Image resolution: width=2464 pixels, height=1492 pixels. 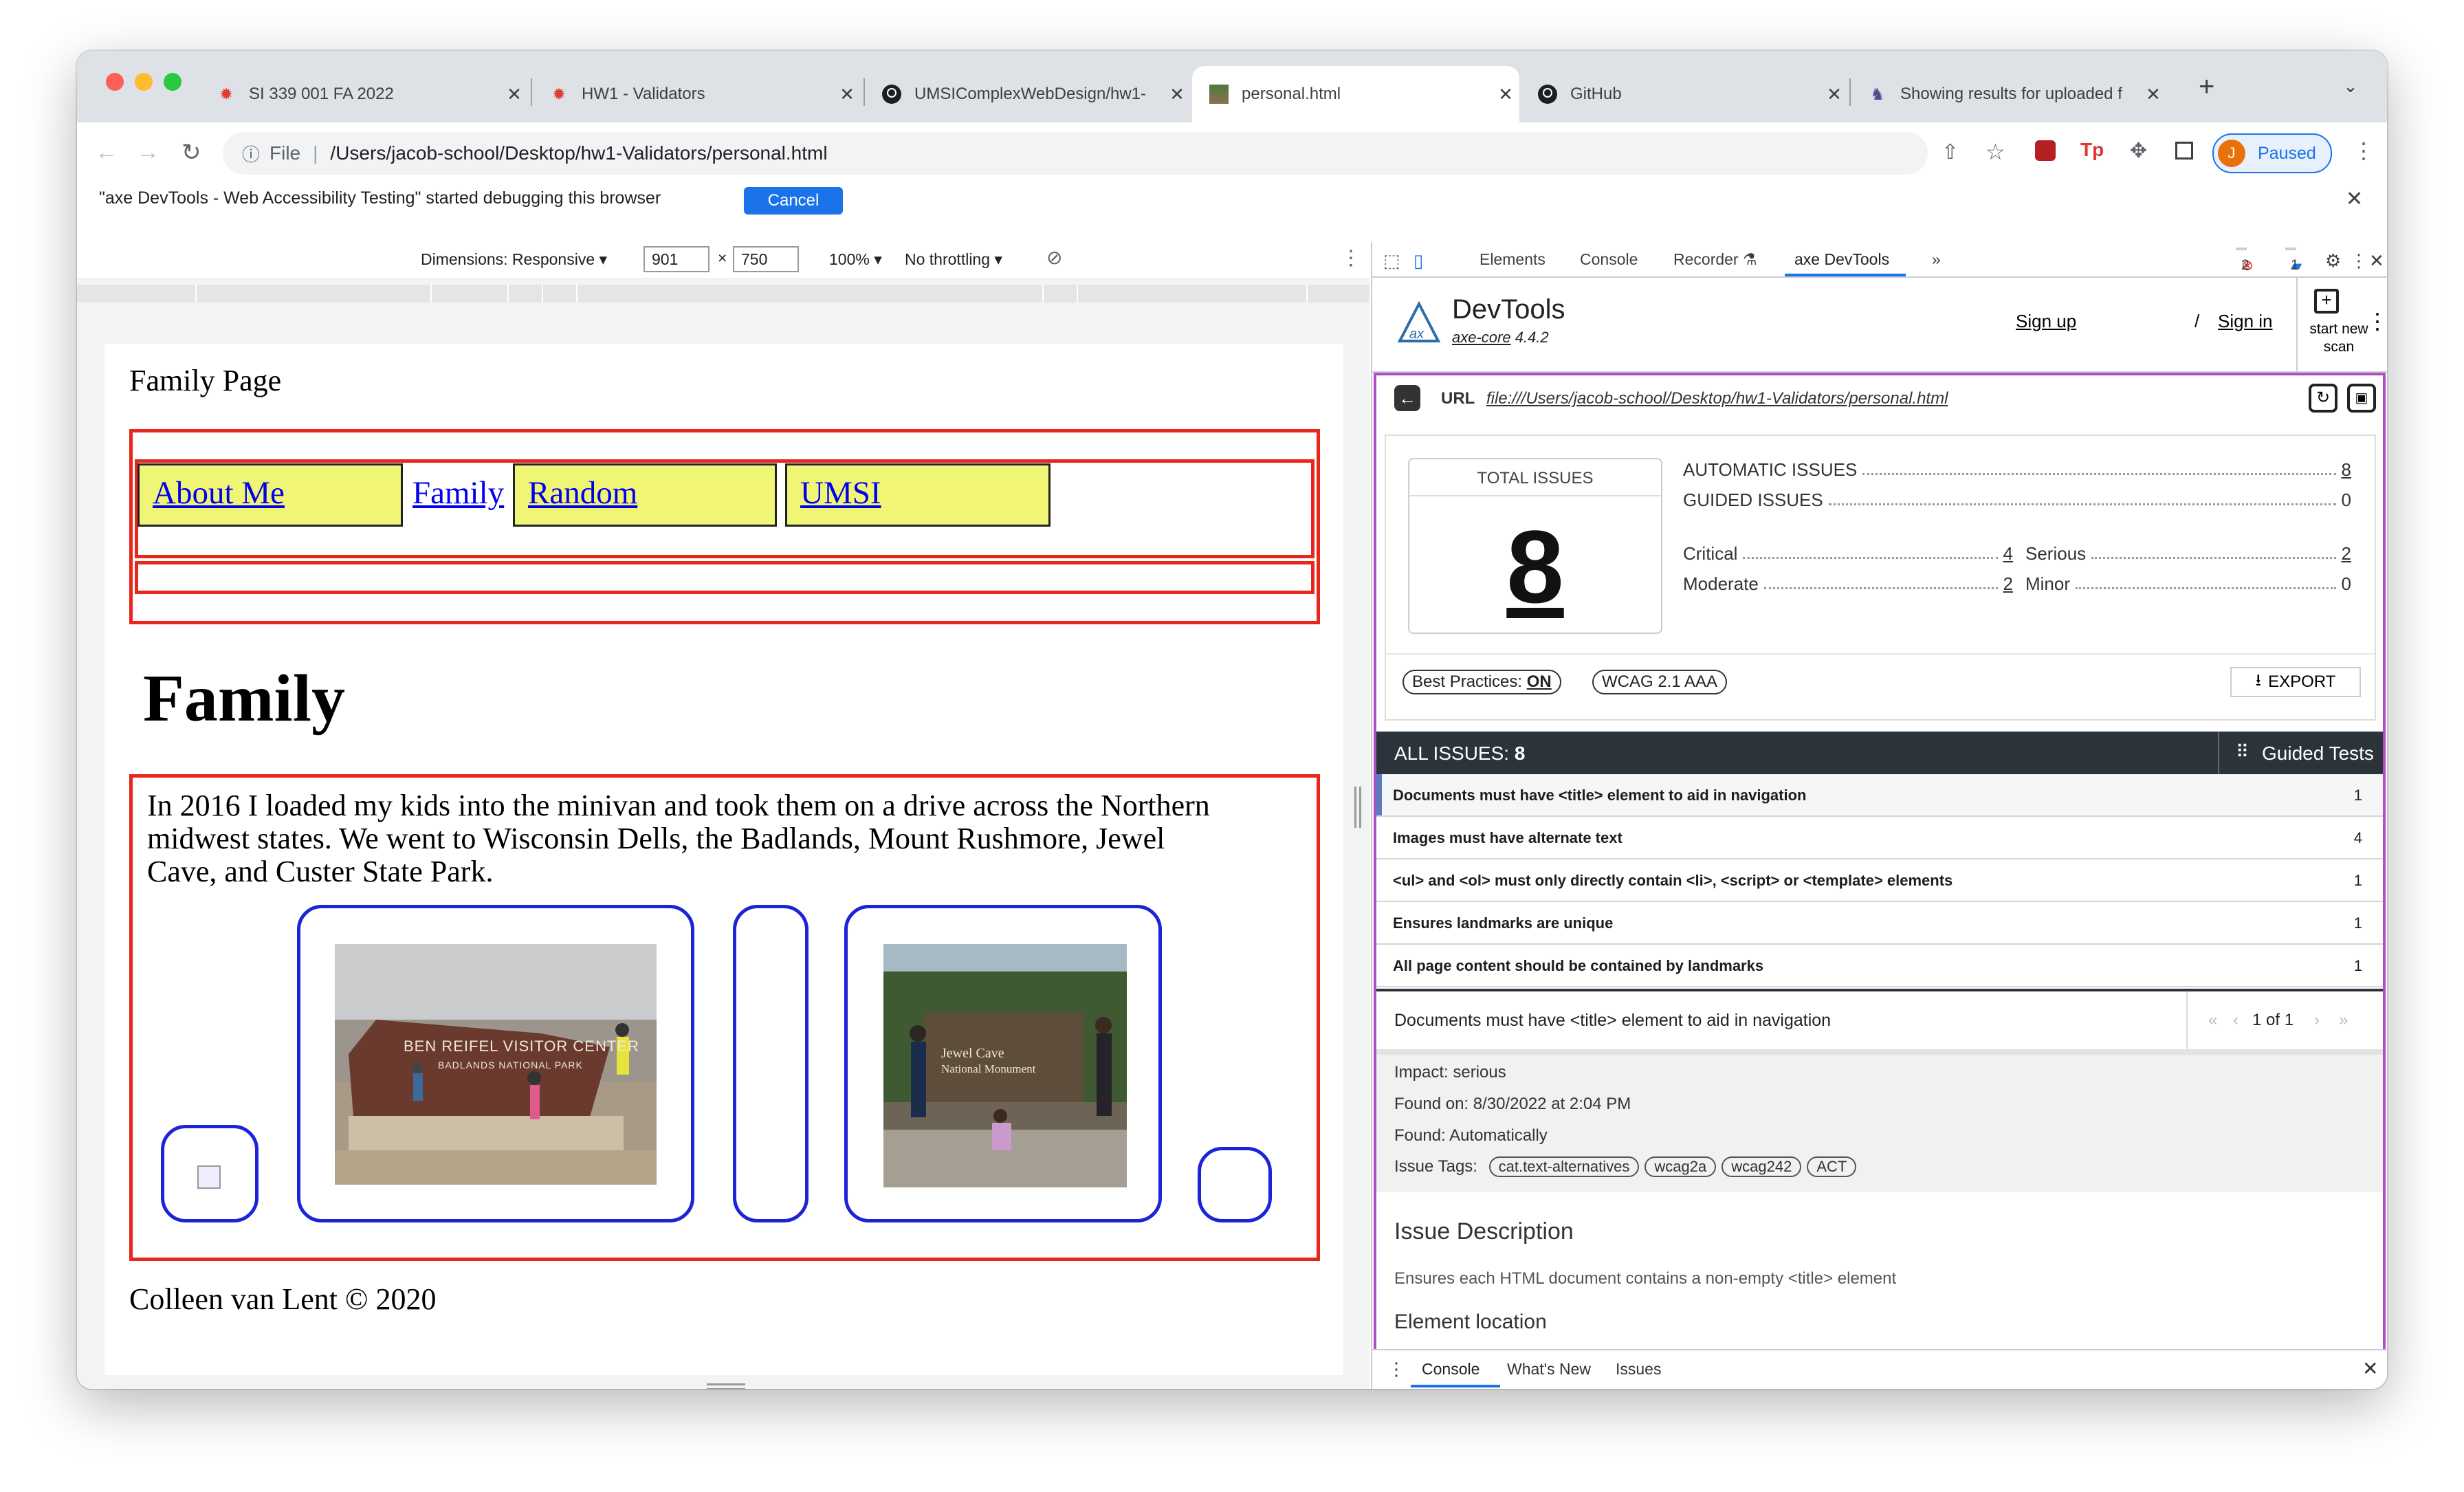 I want to click on best-practices-toggle: Best Practices: ON, so click(x=1481, y=682).